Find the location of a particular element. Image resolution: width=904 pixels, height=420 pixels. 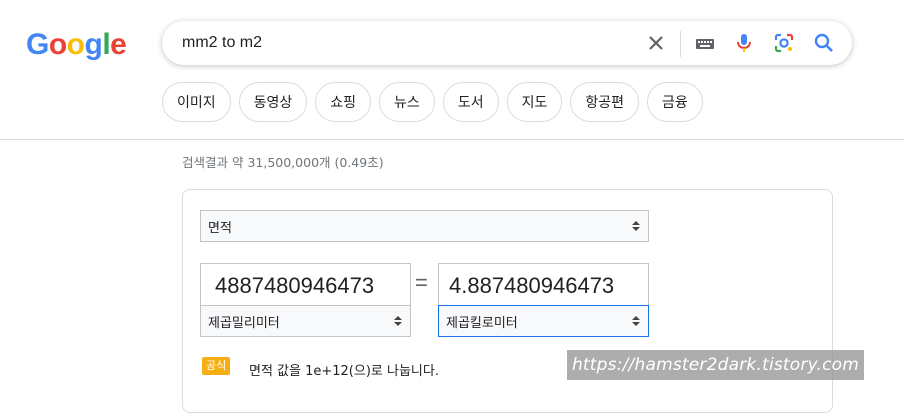

tab-shopping: 쇼핑 is located at coordinates (343, 102).